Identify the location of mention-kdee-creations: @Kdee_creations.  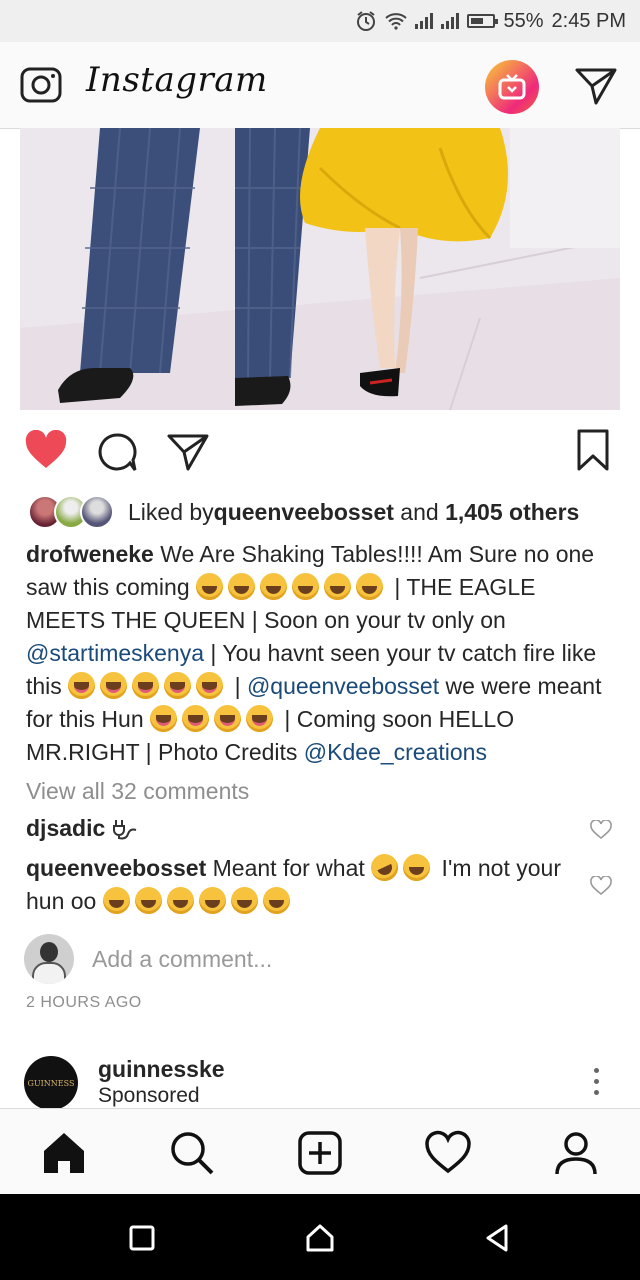
(395, 752).